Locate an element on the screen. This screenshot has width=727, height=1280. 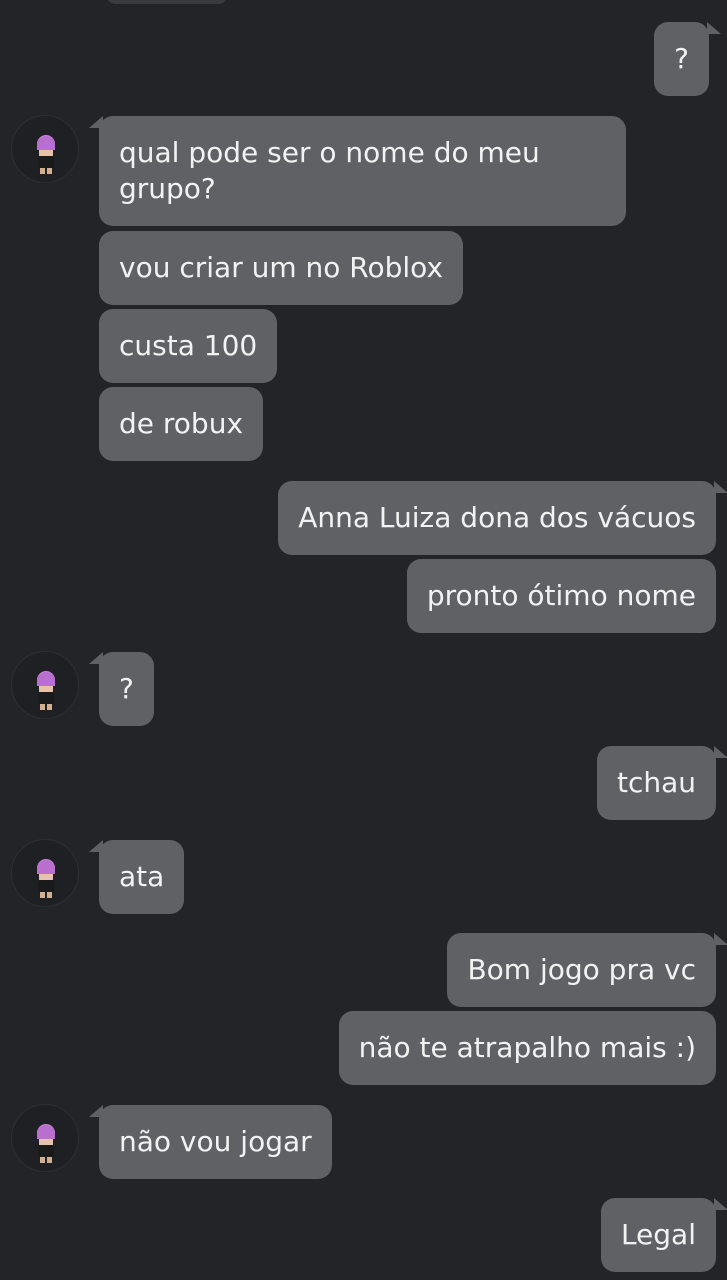
message-text: Bom jogo pra vc is located at coordinates (581, 969).